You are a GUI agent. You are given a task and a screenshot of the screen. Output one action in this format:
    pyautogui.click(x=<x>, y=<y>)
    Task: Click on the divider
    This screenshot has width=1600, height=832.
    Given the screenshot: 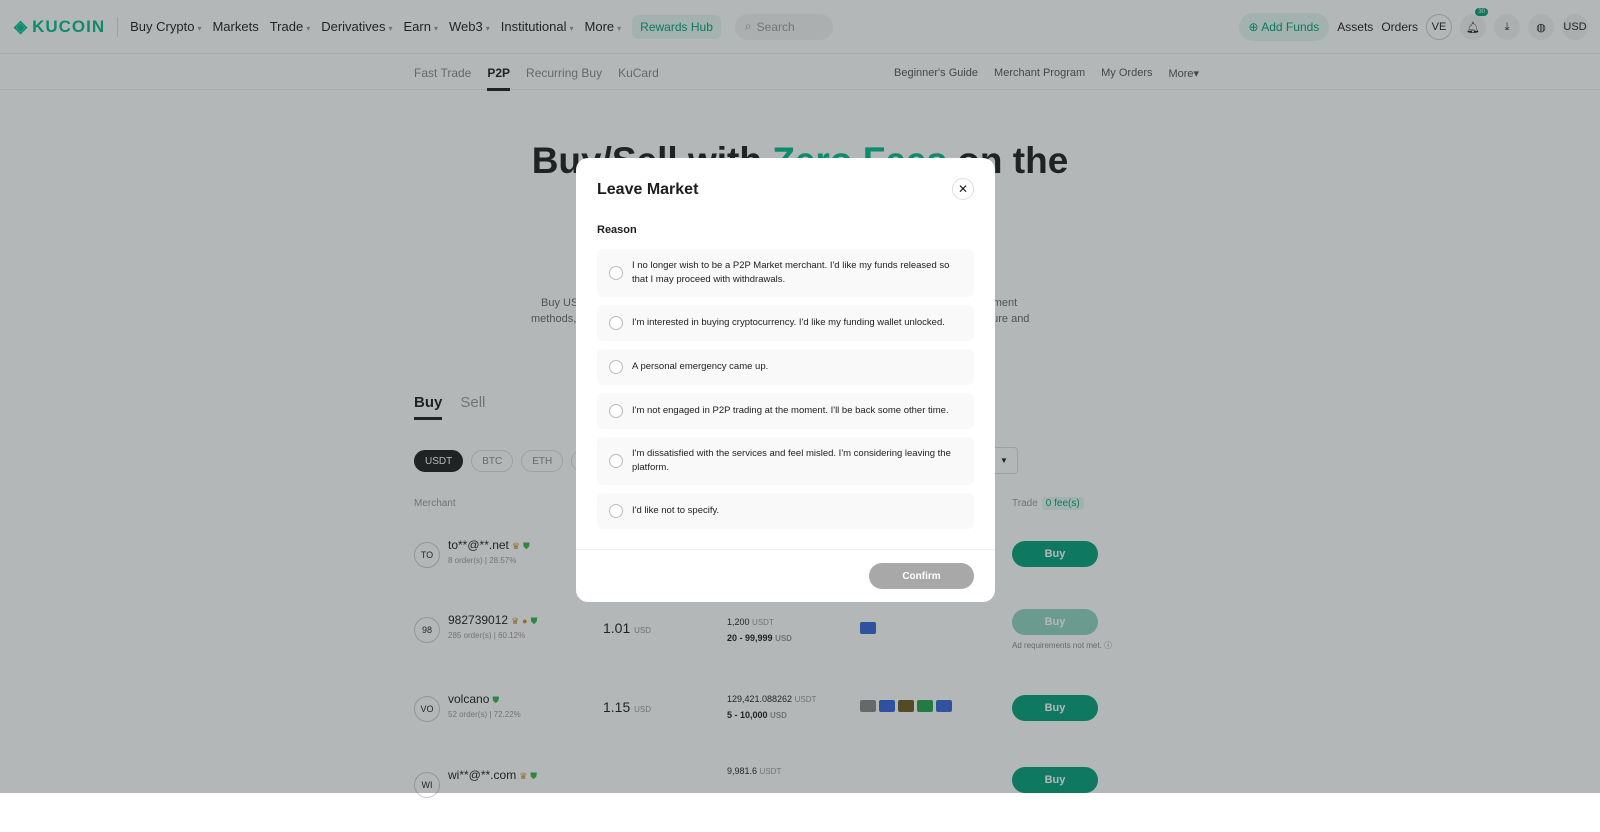 What is the action you would take?
    pyautogui.click(x=785, y=549)
    